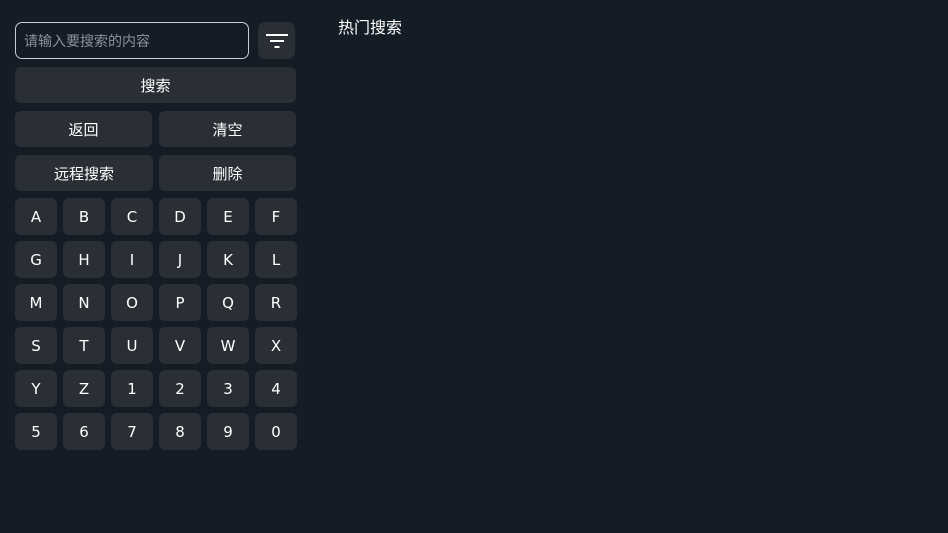 The image size is (948, 533). What do you see at coordinates (84, 388) in the screenshot?
I see `key-z: Z` at bounding box center [84, 388].